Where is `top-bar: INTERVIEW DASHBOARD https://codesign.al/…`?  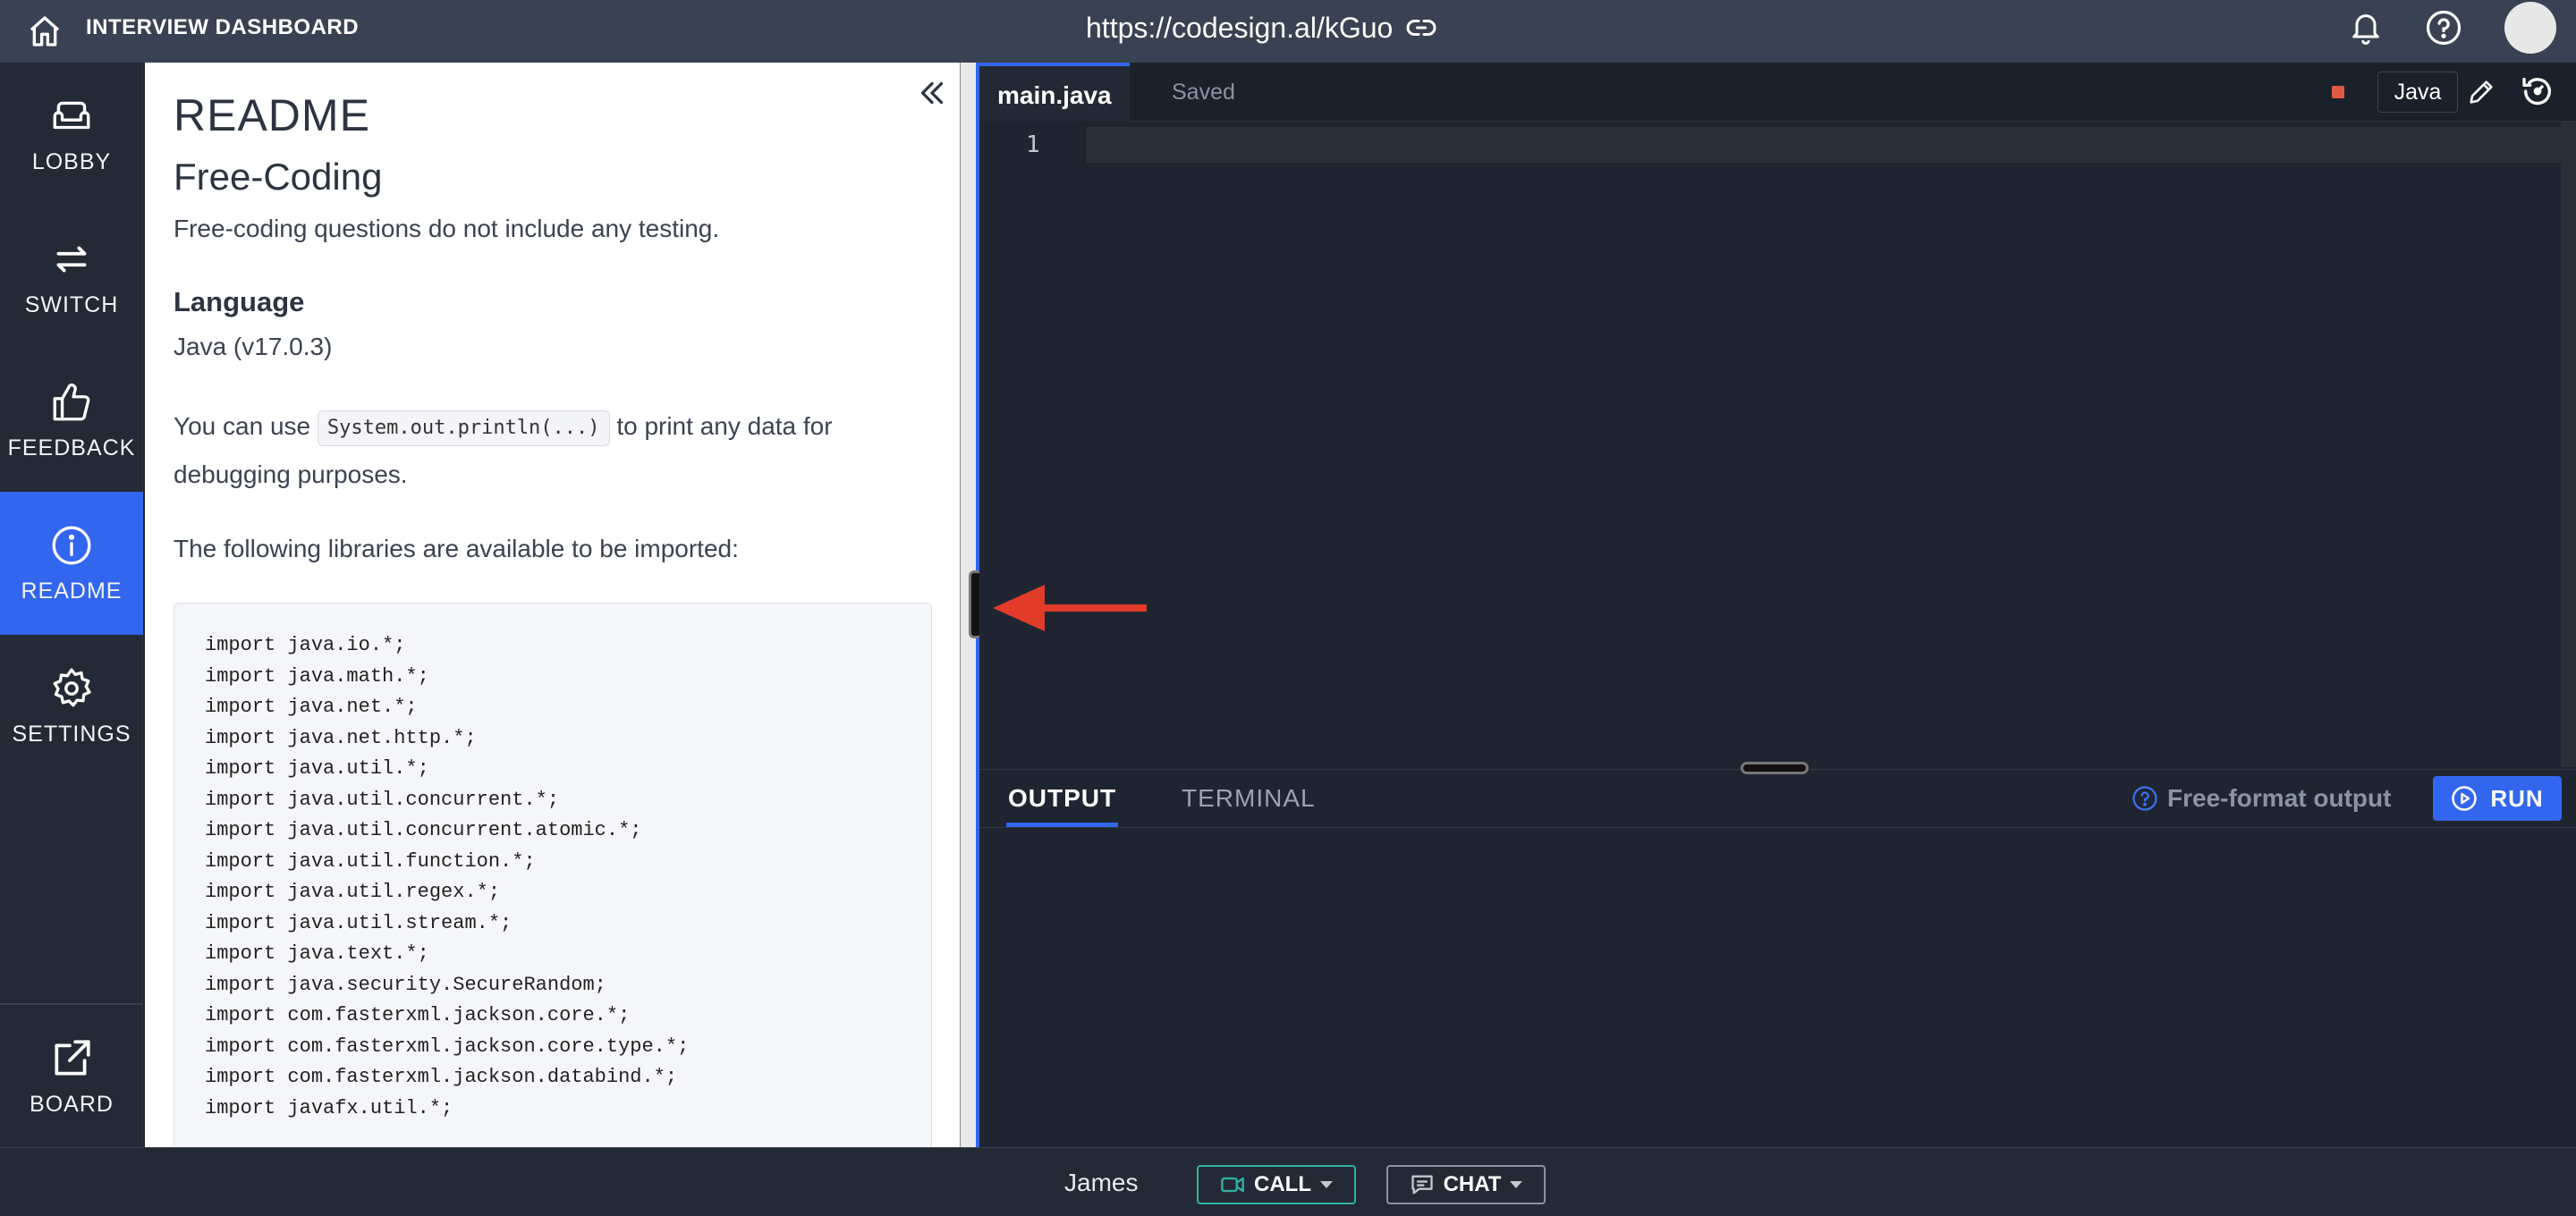 top-bar: INTERVIEW DASHBOARD https://codesign.al/… is located at coordinates (1288, 32).